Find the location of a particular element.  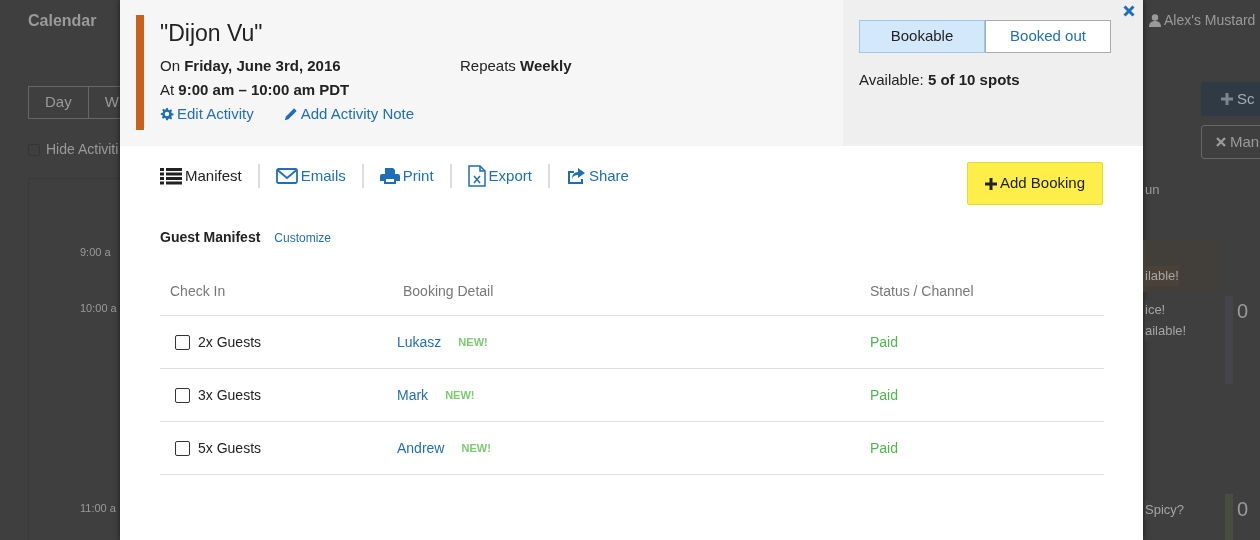

column-header: Status / Channel is located at coordinates (922, 291).